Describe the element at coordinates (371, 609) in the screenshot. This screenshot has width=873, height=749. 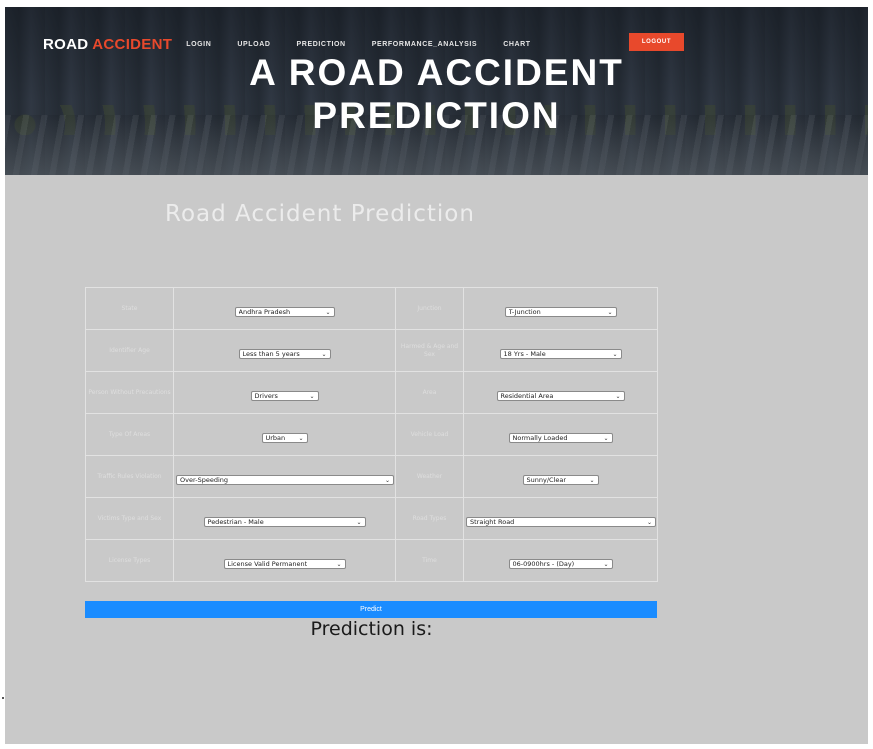
I see `predict-button: Predict` at that location.